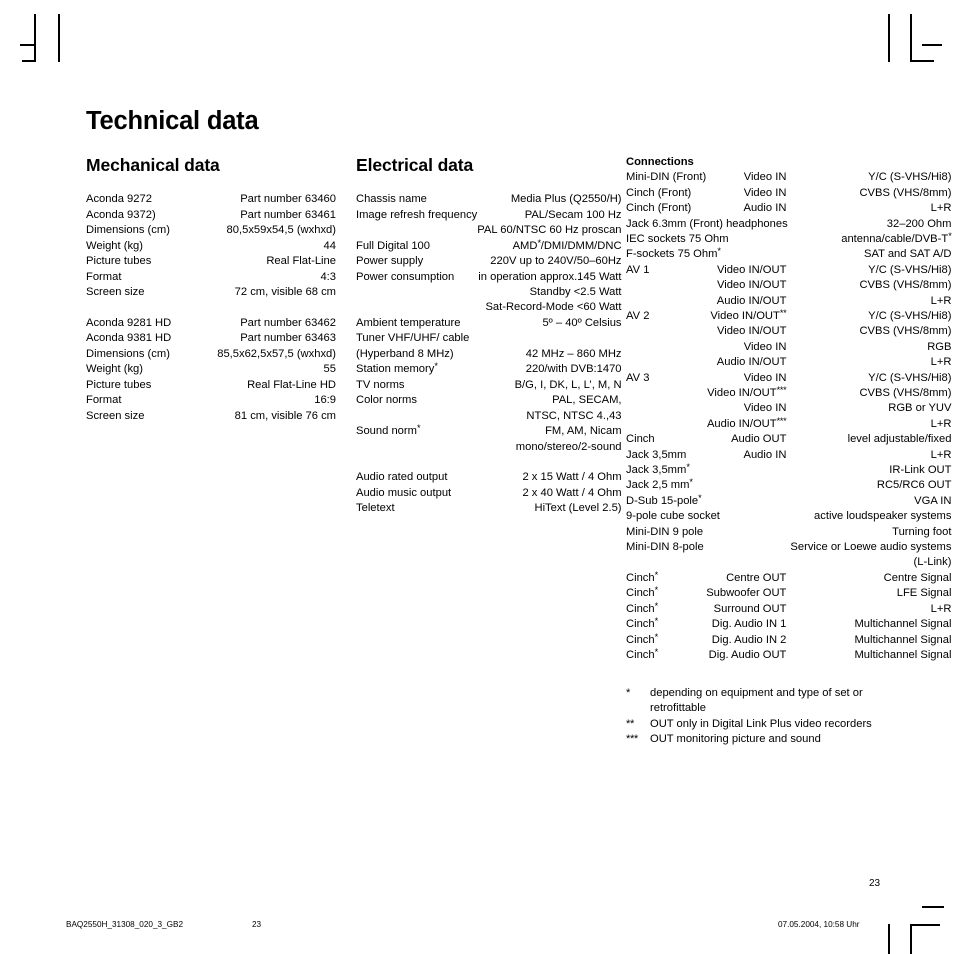  What do you see at coordinates (640, 439) in the screenshot?
I see `connection-row-connector: Cinch` at bounding box center [640, 439].